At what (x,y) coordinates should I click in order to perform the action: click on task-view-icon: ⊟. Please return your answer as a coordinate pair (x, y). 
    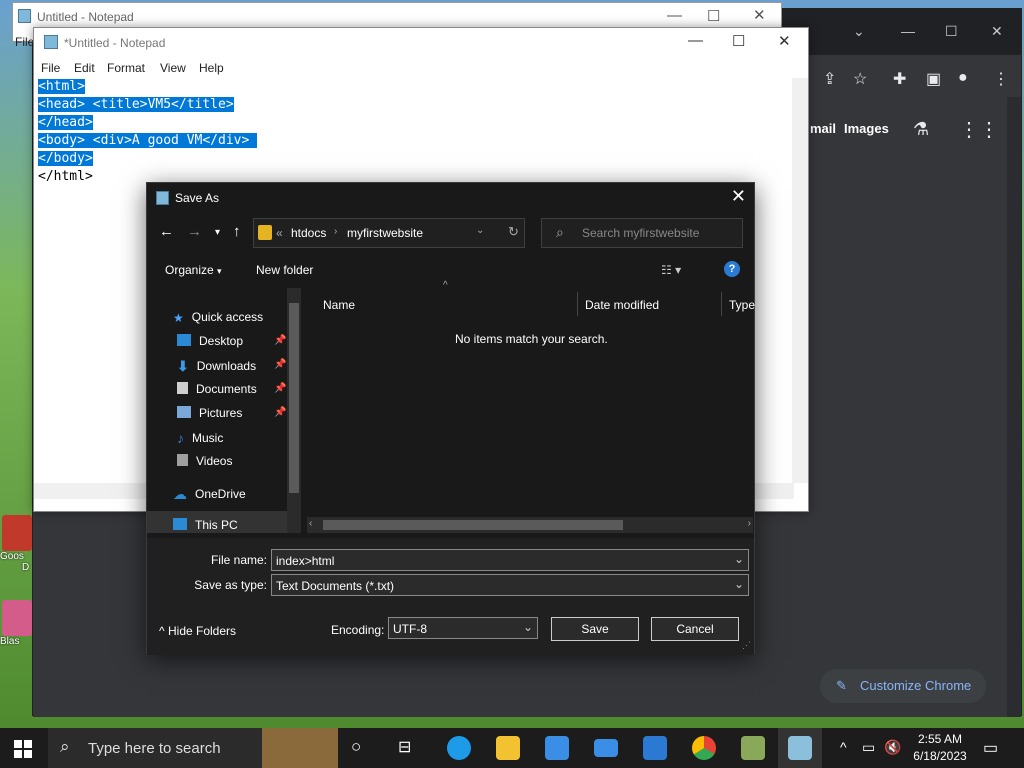
    Looking at the image, I should click on (404, 747).